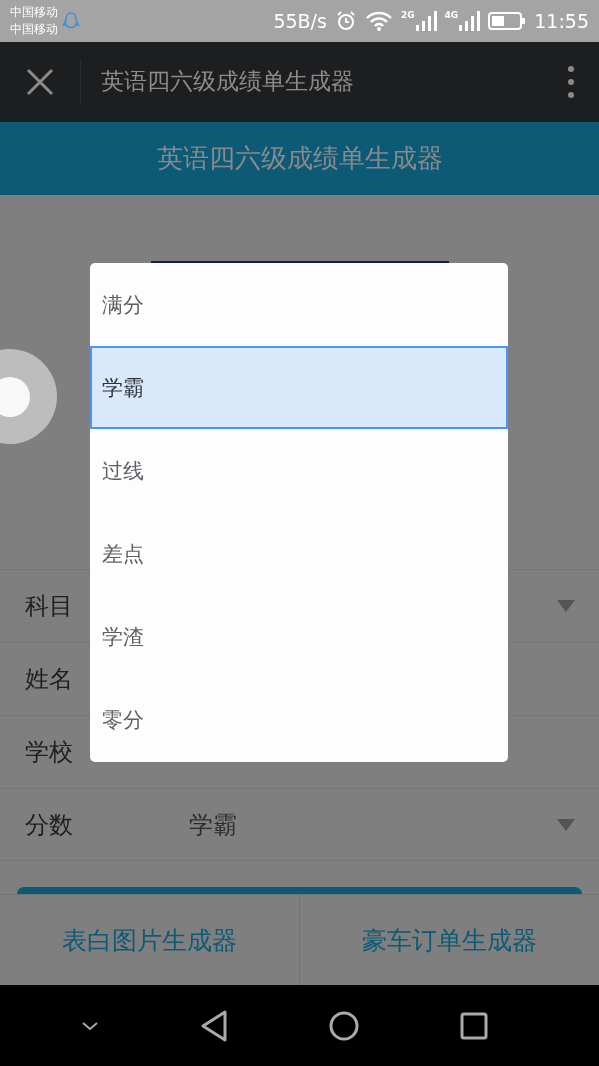 The width and height of the screenshot is (599, 1066). What do you see at coordinates (299, 637) in the screenshot?
I see `dialog-option: 学渣` at bounding box center [299, 637].